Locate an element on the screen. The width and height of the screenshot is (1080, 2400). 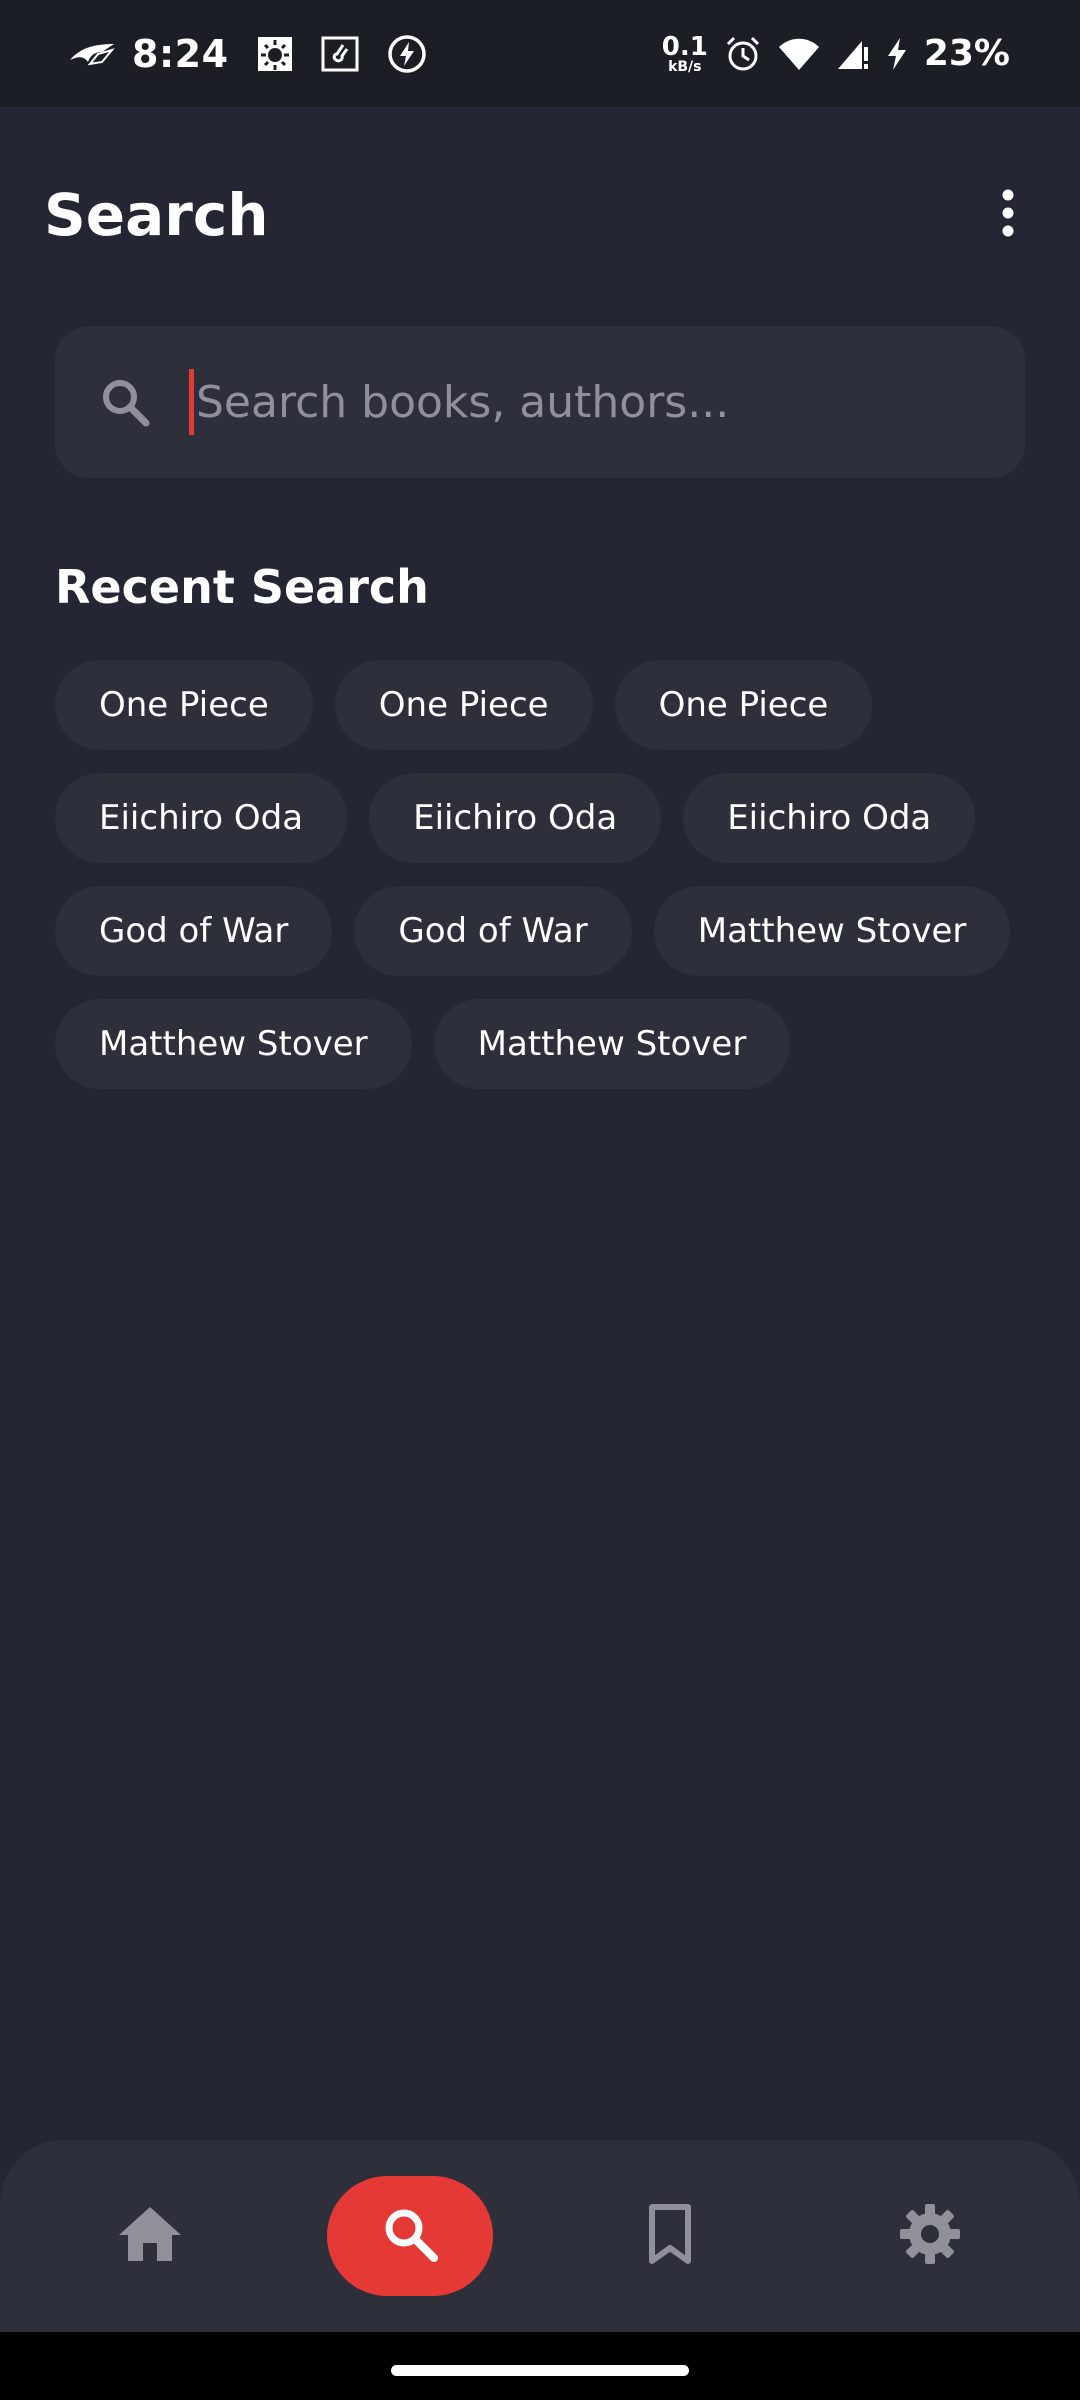
sun-notification-icon is located at coordinates (275, 54).